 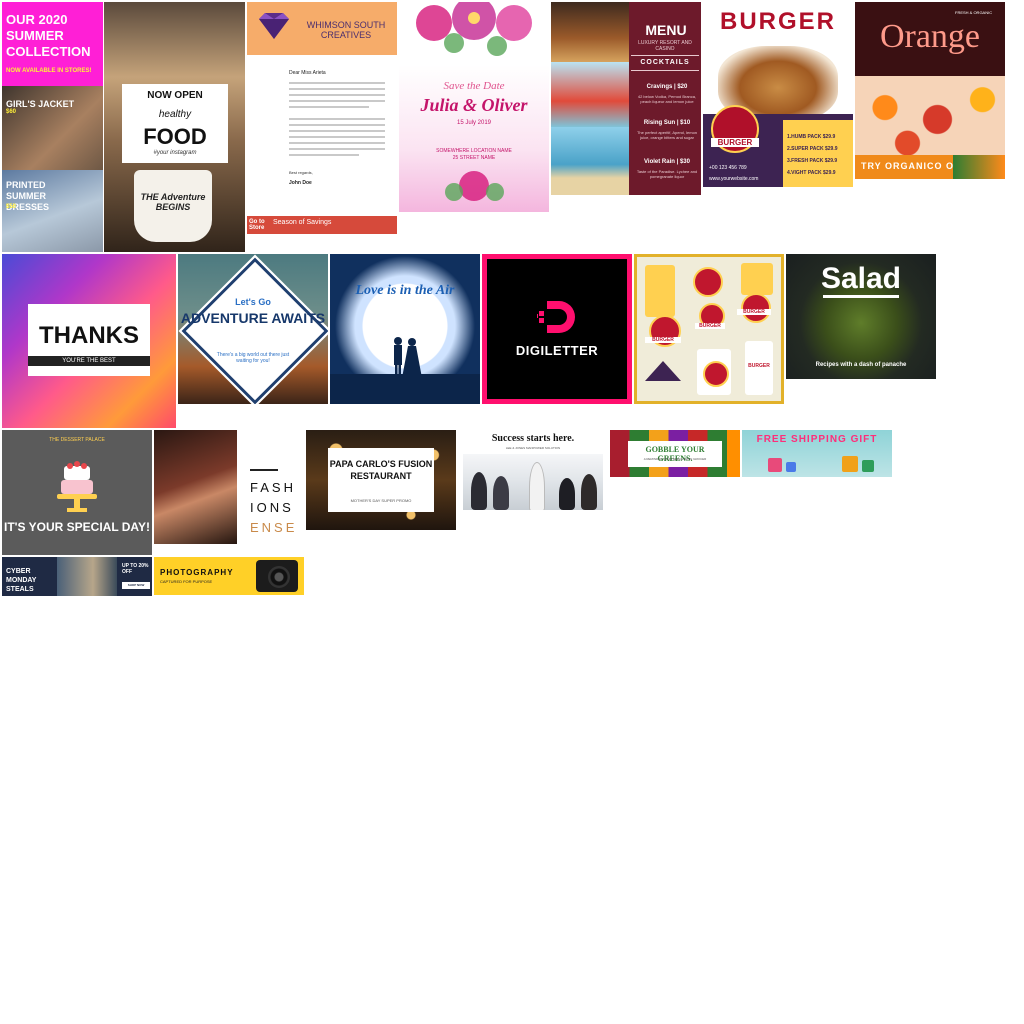 I want to click on brand: THE DESSERT PALACE, so click(x=77, y=440).